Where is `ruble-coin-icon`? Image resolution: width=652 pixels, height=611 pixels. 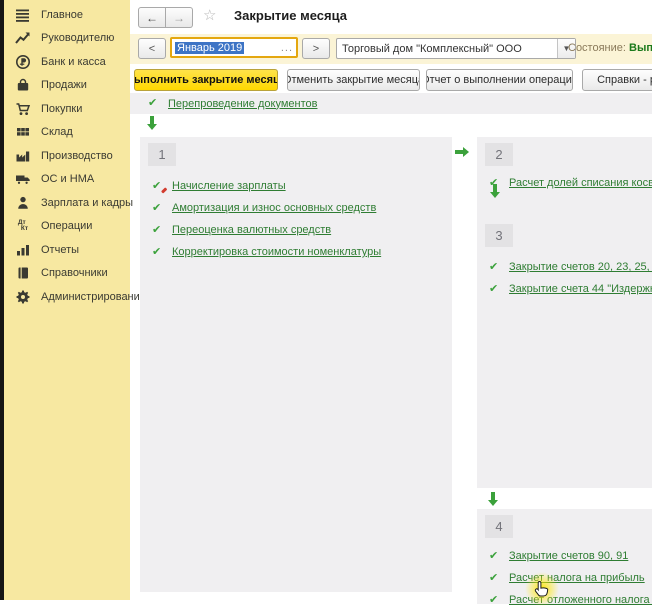 ruble-coin-icon is located at coordinates (23, 62).